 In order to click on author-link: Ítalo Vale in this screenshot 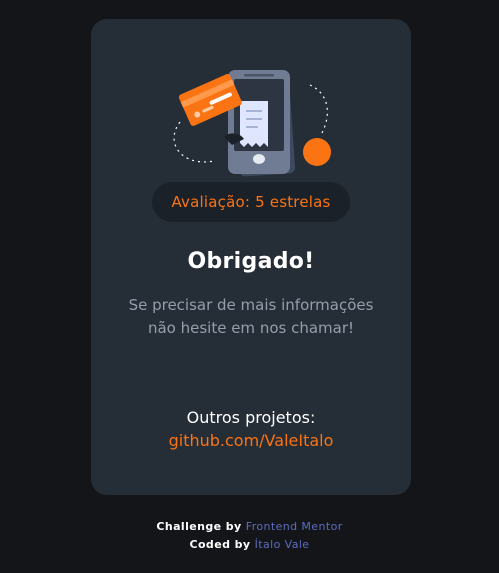, I will do `click(282, 544)`.